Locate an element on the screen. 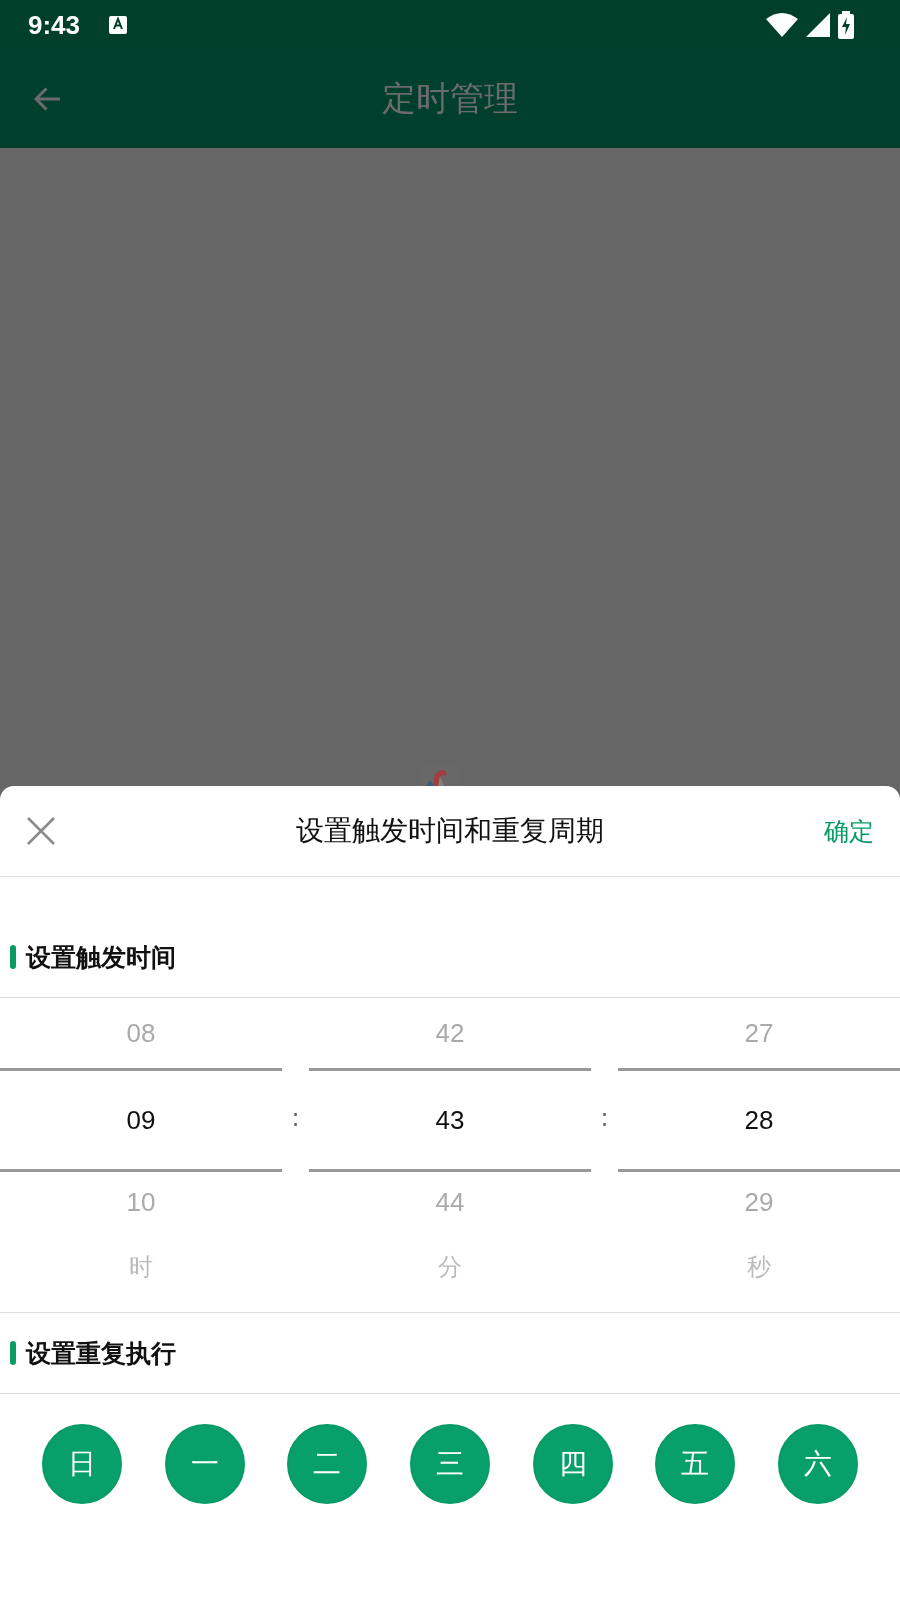  time-option: 10 is located at coordinates (141, 1202).